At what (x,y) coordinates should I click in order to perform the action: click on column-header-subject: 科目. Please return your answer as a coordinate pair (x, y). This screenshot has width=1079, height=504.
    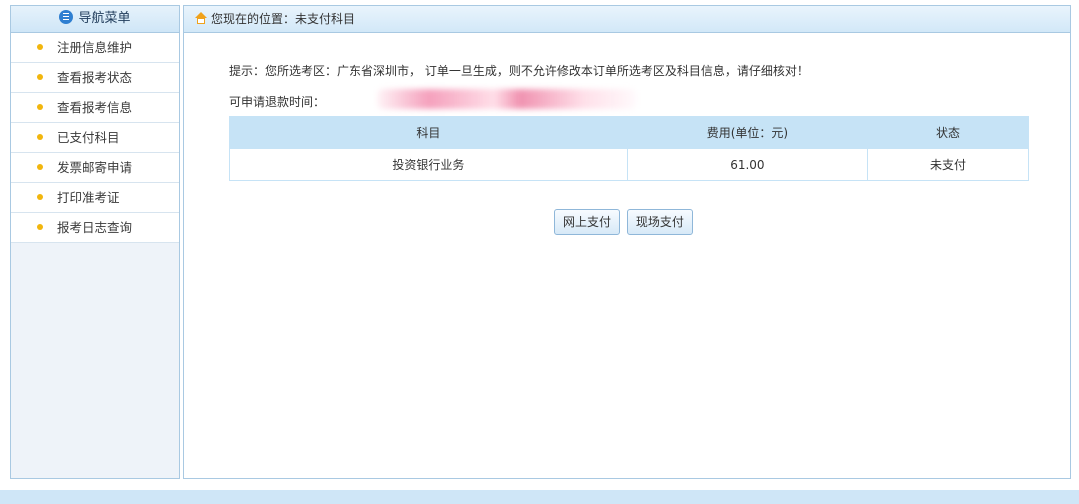
    Looking at the image, I should click on (428, 132).